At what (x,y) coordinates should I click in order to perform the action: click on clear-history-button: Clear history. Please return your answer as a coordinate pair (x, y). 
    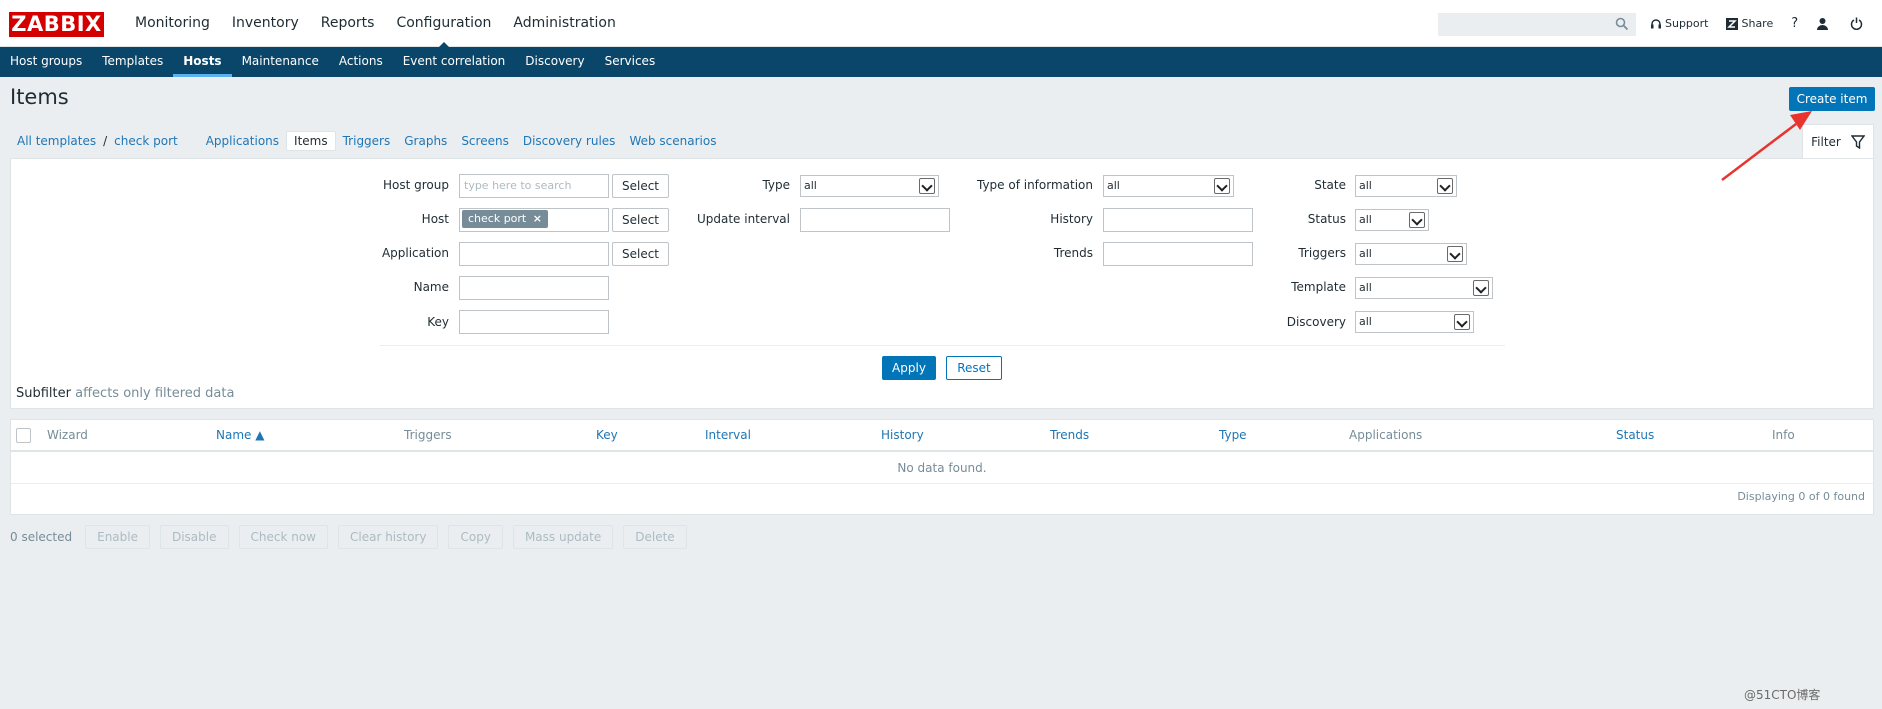
    Looking at the image, I should click on (388, 537).